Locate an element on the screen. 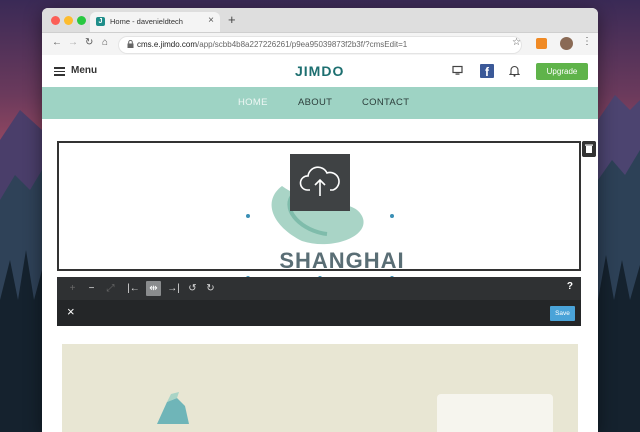 This screenshot has width=640, height=432. browser-tab: J Home - davenieldtech × is located at coordinates (155, 22).